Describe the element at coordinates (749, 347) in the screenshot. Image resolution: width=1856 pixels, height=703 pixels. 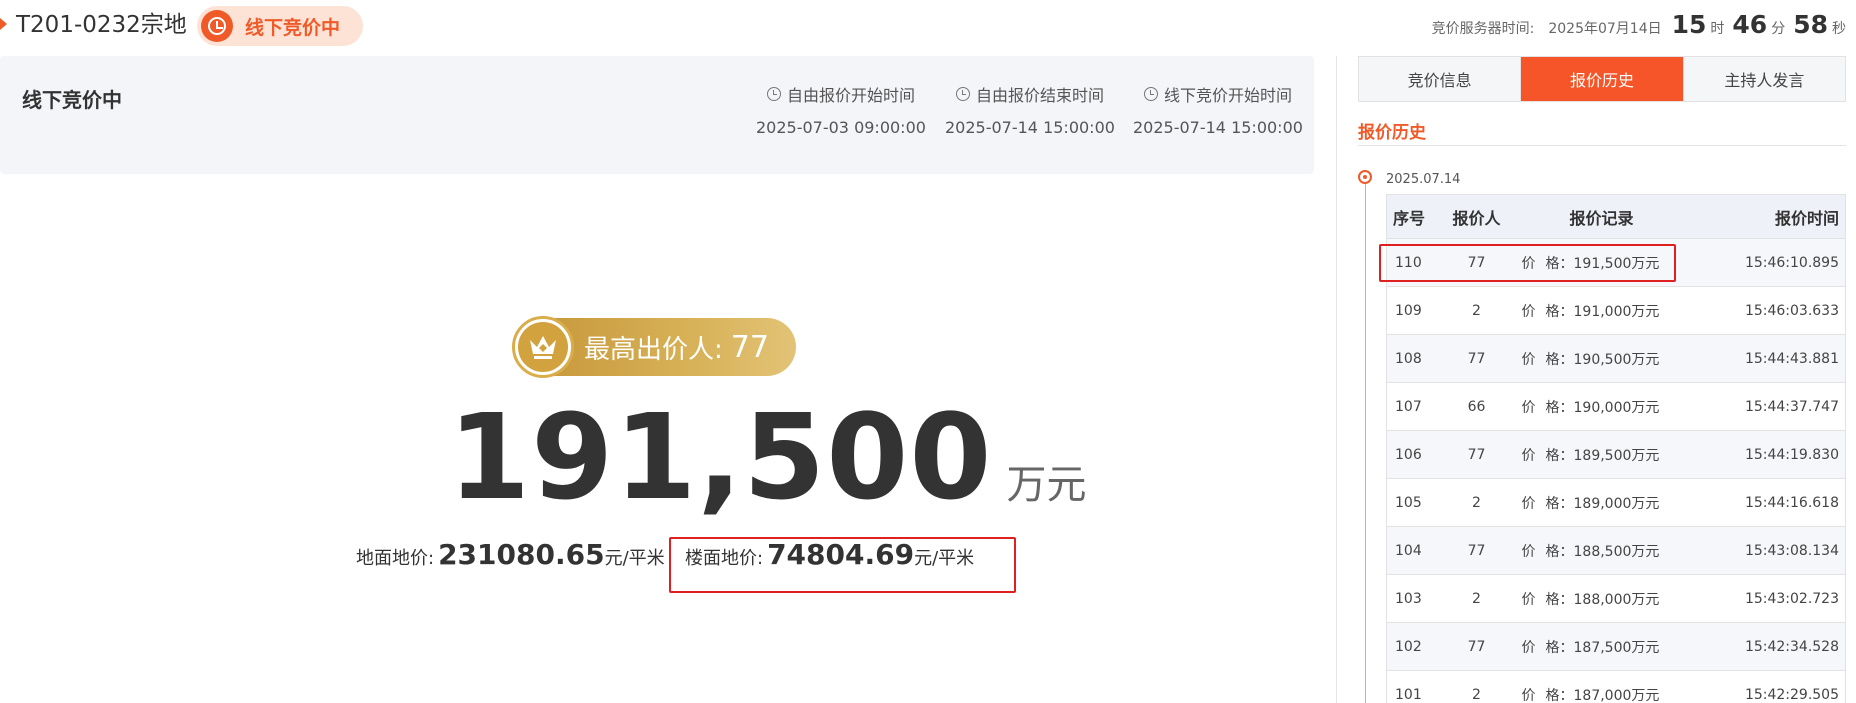
I see `top-bidder-value: 77` at that location.